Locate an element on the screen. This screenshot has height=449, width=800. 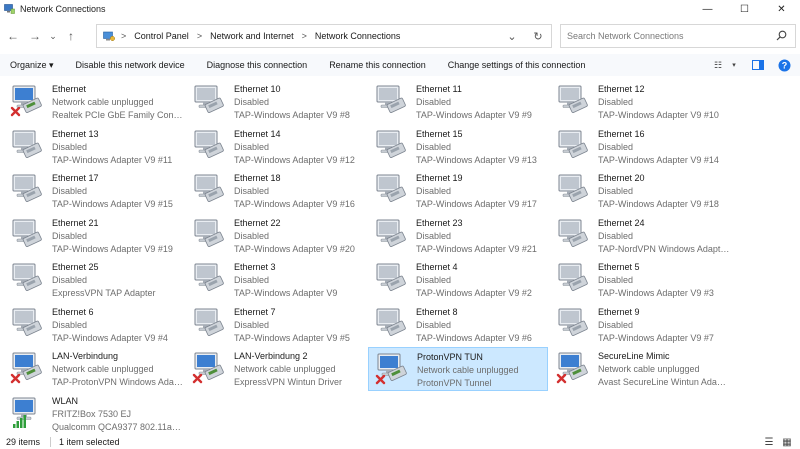
connection-name: Ethernet 7 is located at coordinates (255, 311).